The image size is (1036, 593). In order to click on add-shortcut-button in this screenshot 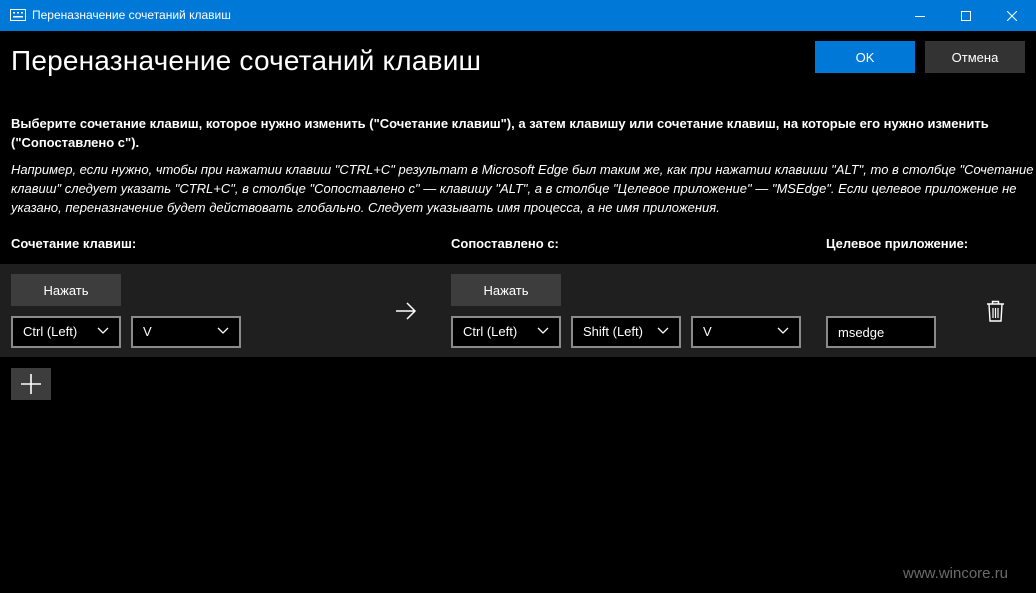, I will do `click(31, 384)`.